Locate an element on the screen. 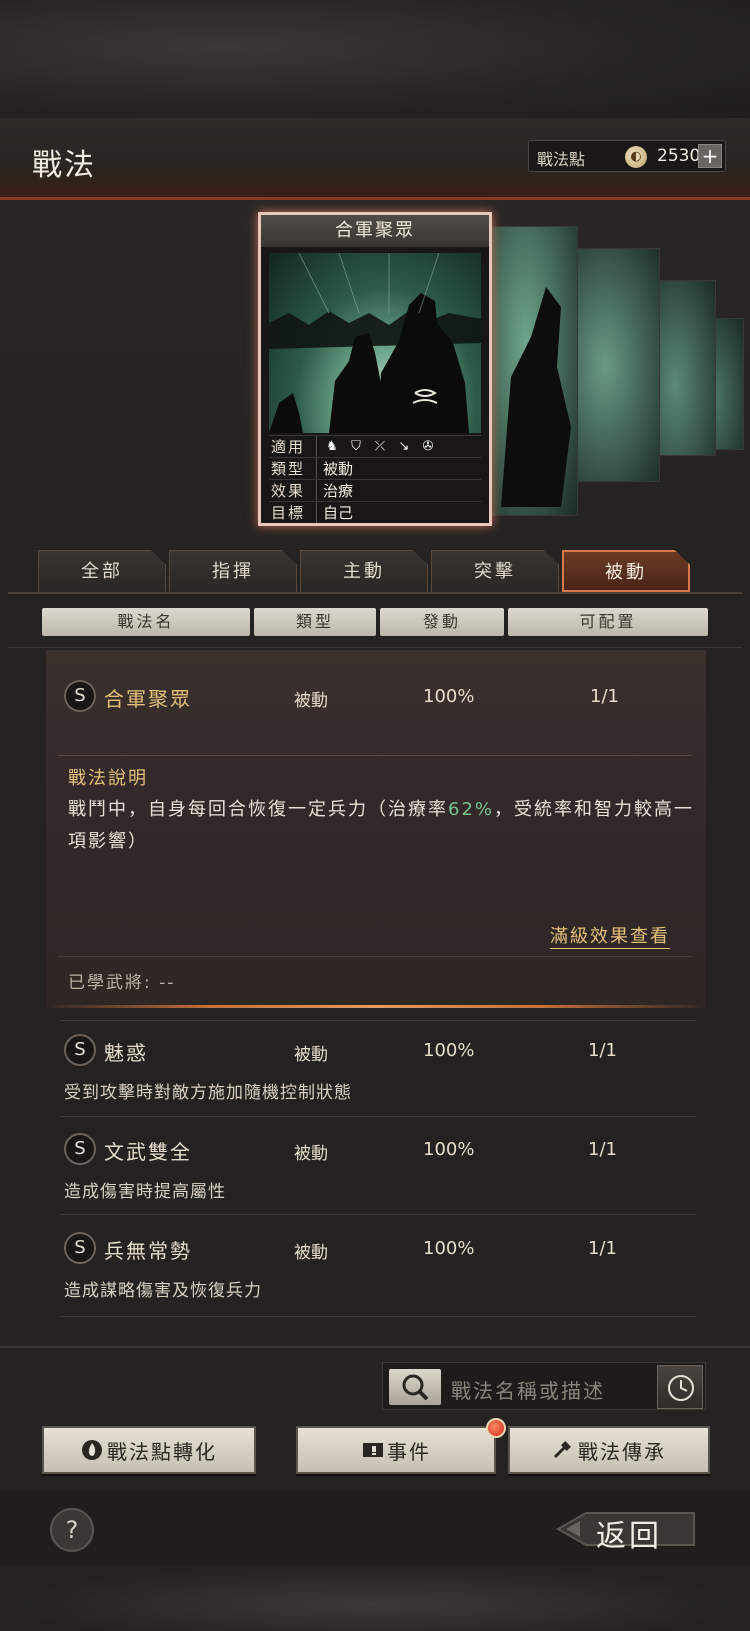  column-header-type: 類型 is located at coordinates (315, 622).